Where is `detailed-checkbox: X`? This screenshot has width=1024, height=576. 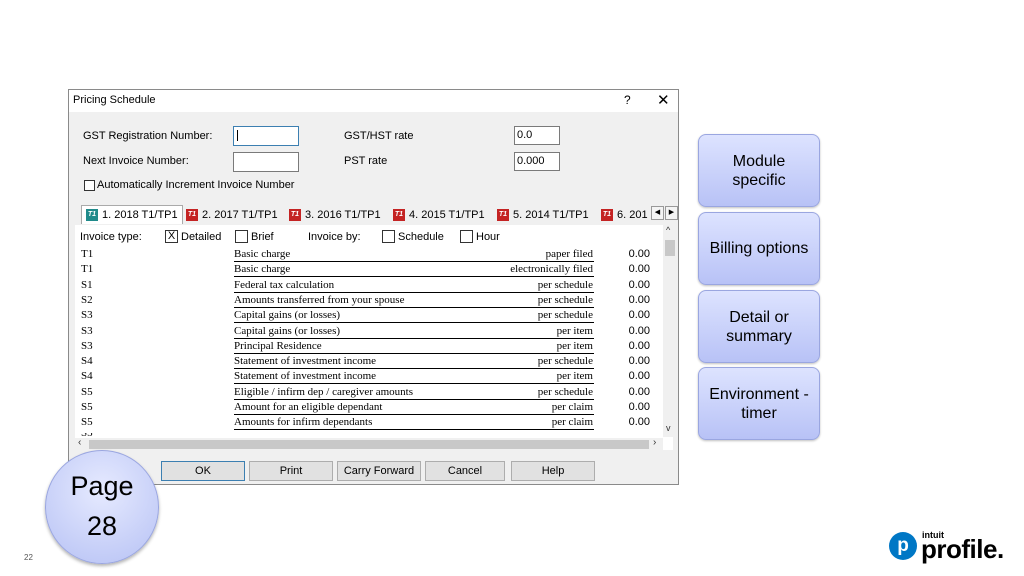
detailed-checkbox: X is located at coordinates (171, 236).